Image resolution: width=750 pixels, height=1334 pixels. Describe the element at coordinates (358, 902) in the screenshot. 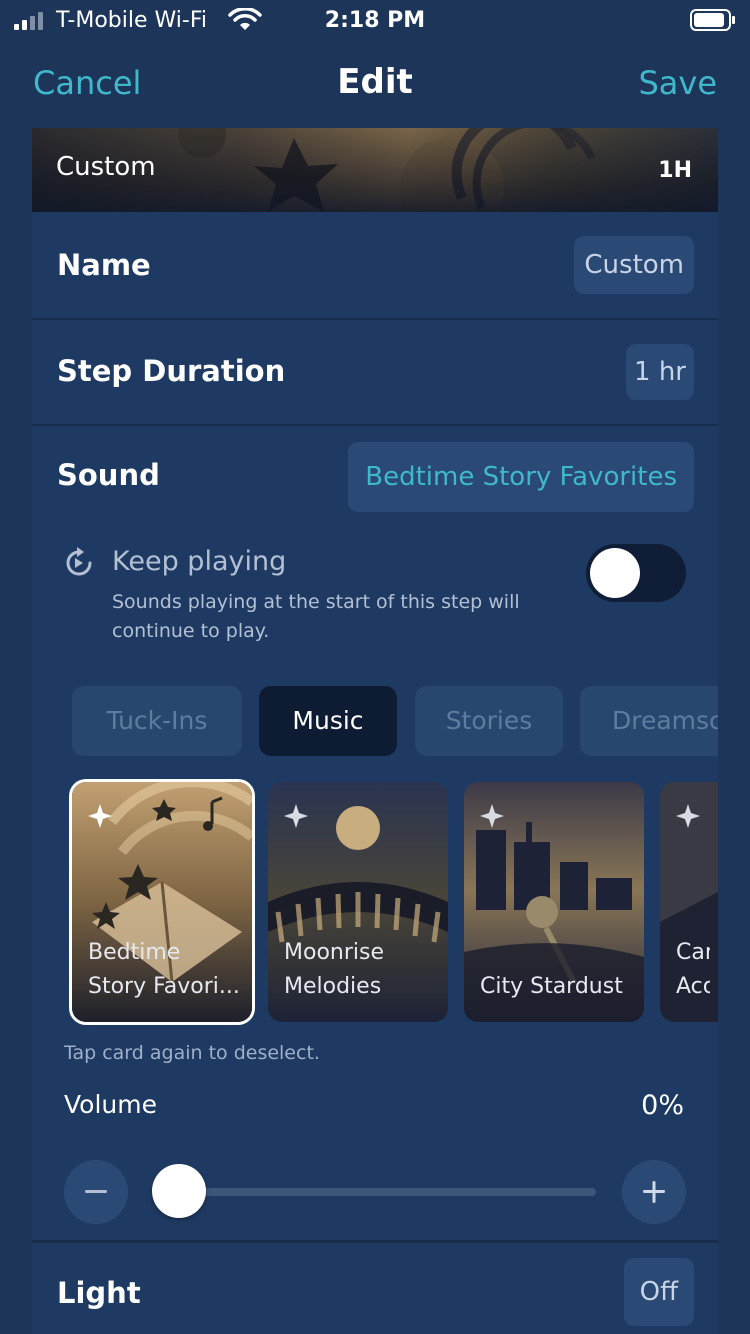

I see `sound-card-moonrise-melodies: Moonrise Melodies` at that location.